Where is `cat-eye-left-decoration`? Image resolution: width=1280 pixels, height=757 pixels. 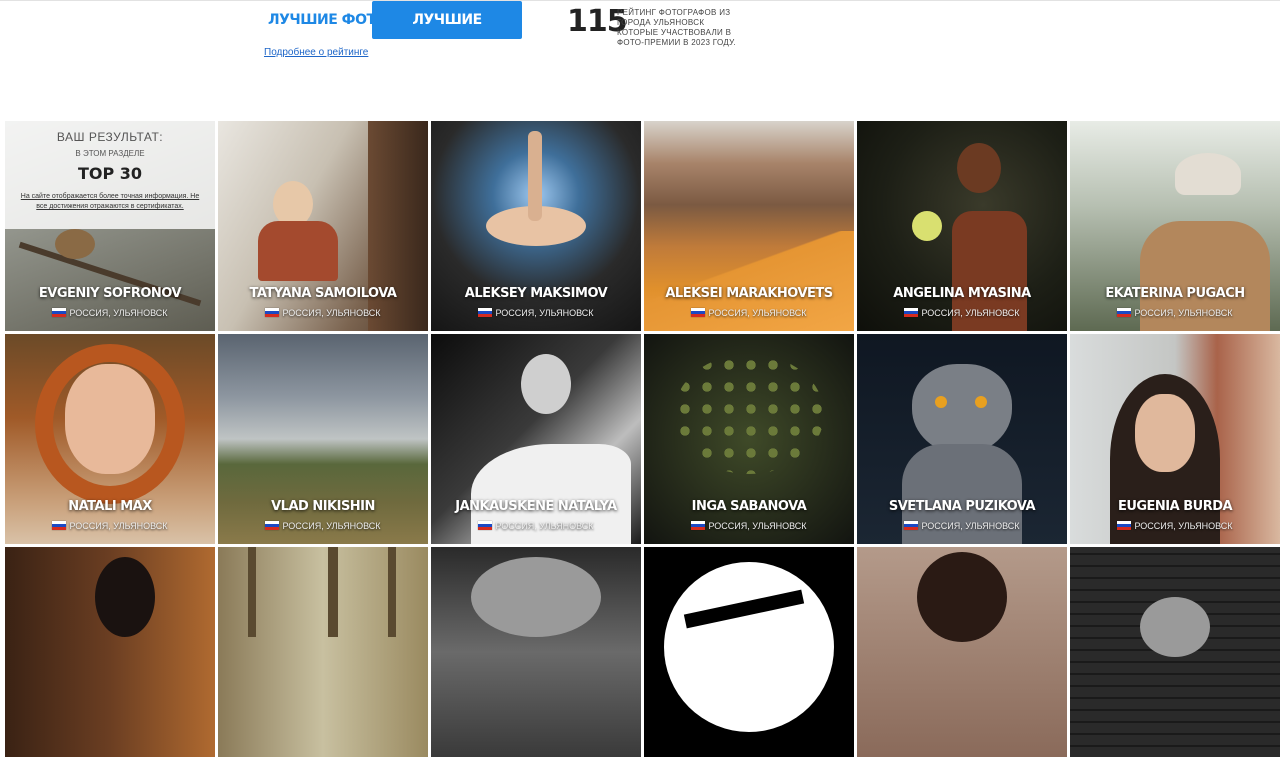 cat-eye-left-decoration is located at coordinates (941, 402).